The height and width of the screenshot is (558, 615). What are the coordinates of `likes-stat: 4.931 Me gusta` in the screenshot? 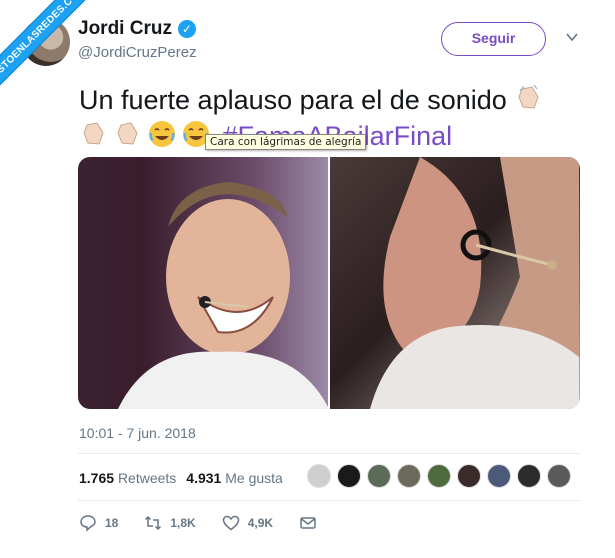 It's located at (234, 478).